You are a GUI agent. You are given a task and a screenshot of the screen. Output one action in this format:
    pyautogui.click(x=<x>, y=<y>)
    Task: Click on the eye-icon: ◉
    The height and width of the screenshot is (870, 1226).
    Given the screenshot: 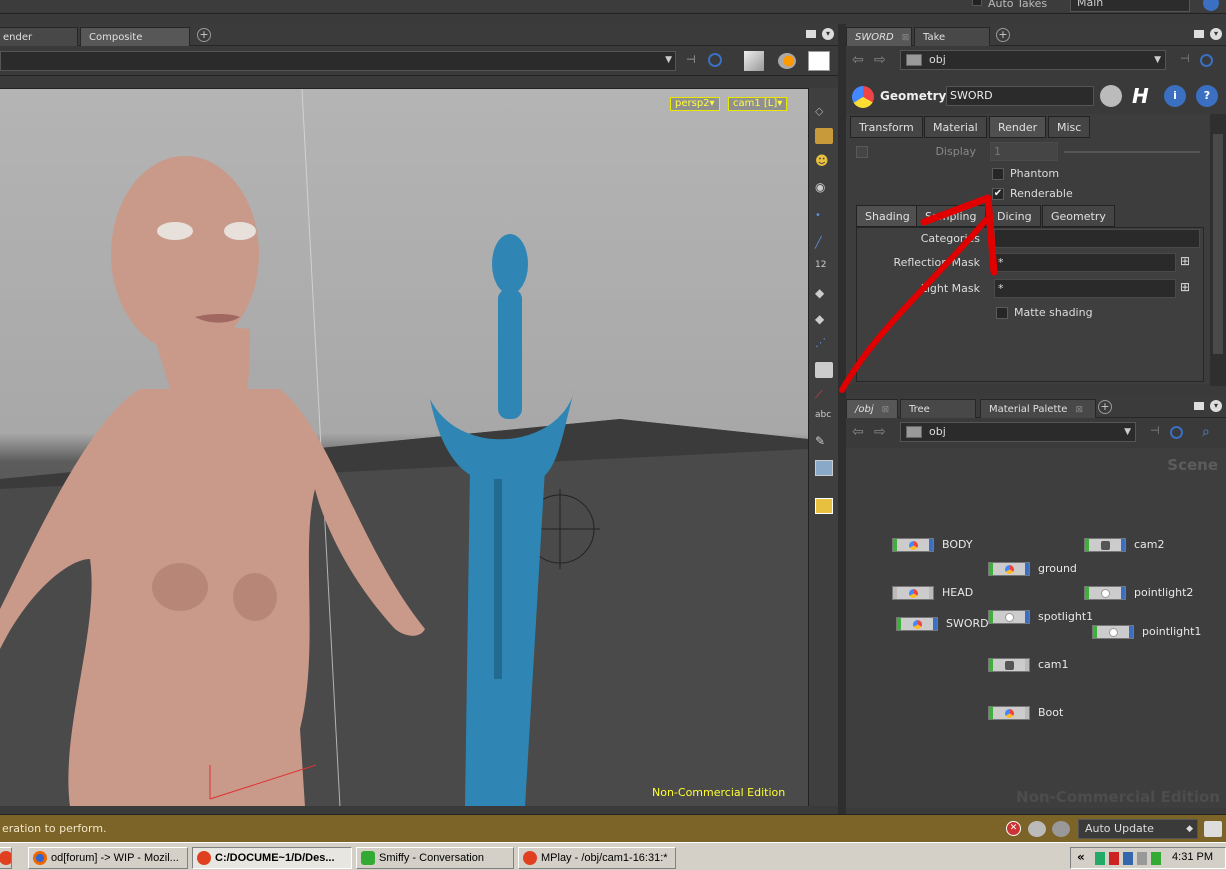 What is the action you would take?
    pyautogui.click(x=824, y=188)
    